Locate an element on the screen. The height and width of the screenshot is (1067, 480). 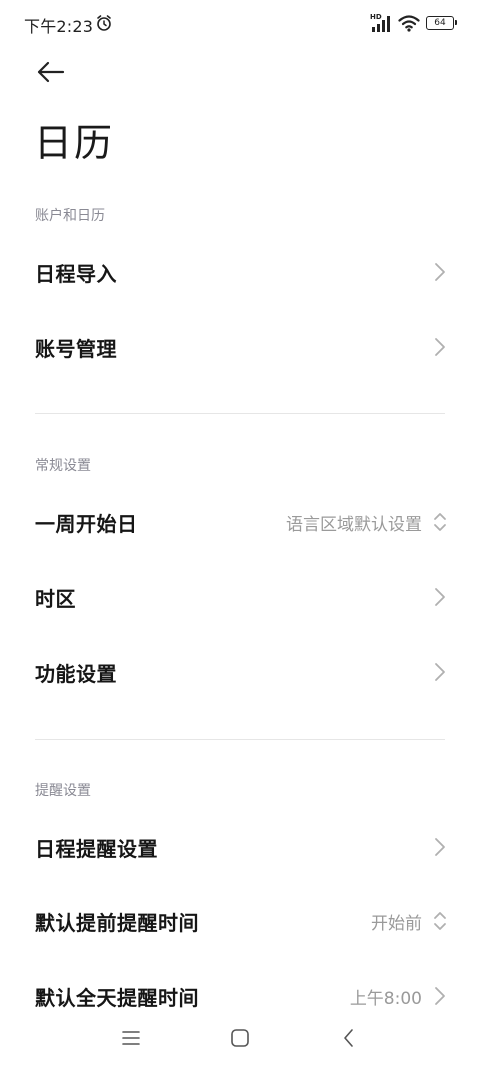
nav-home-button is located at coordinates (240, 1038).